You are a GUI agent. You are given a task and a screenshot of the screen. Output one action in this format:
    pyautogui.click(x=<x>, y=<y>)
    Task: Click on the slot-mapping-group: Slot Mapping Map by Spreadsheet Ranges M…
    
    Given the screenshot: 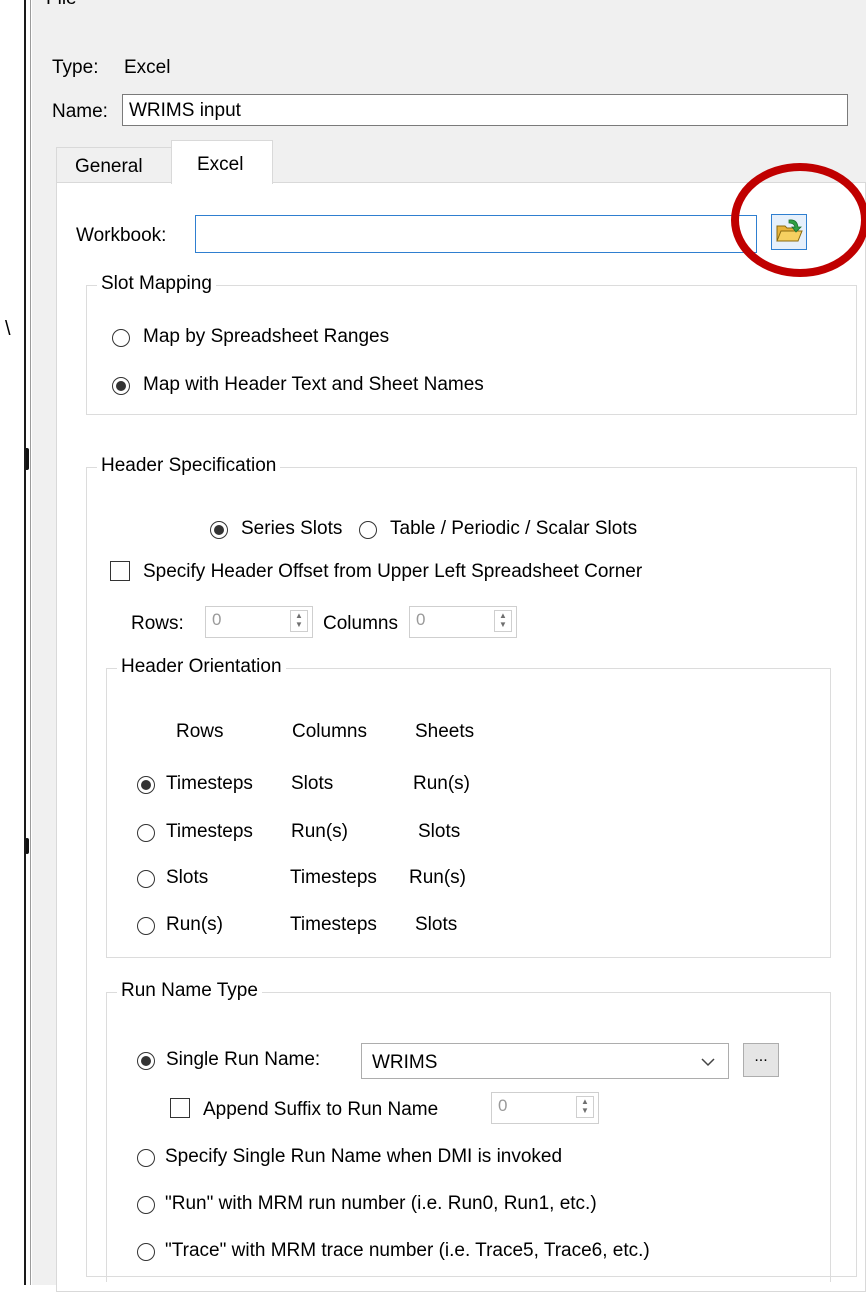 What is the action you would take?
    pyautogui.click(x=471, y=344)
    